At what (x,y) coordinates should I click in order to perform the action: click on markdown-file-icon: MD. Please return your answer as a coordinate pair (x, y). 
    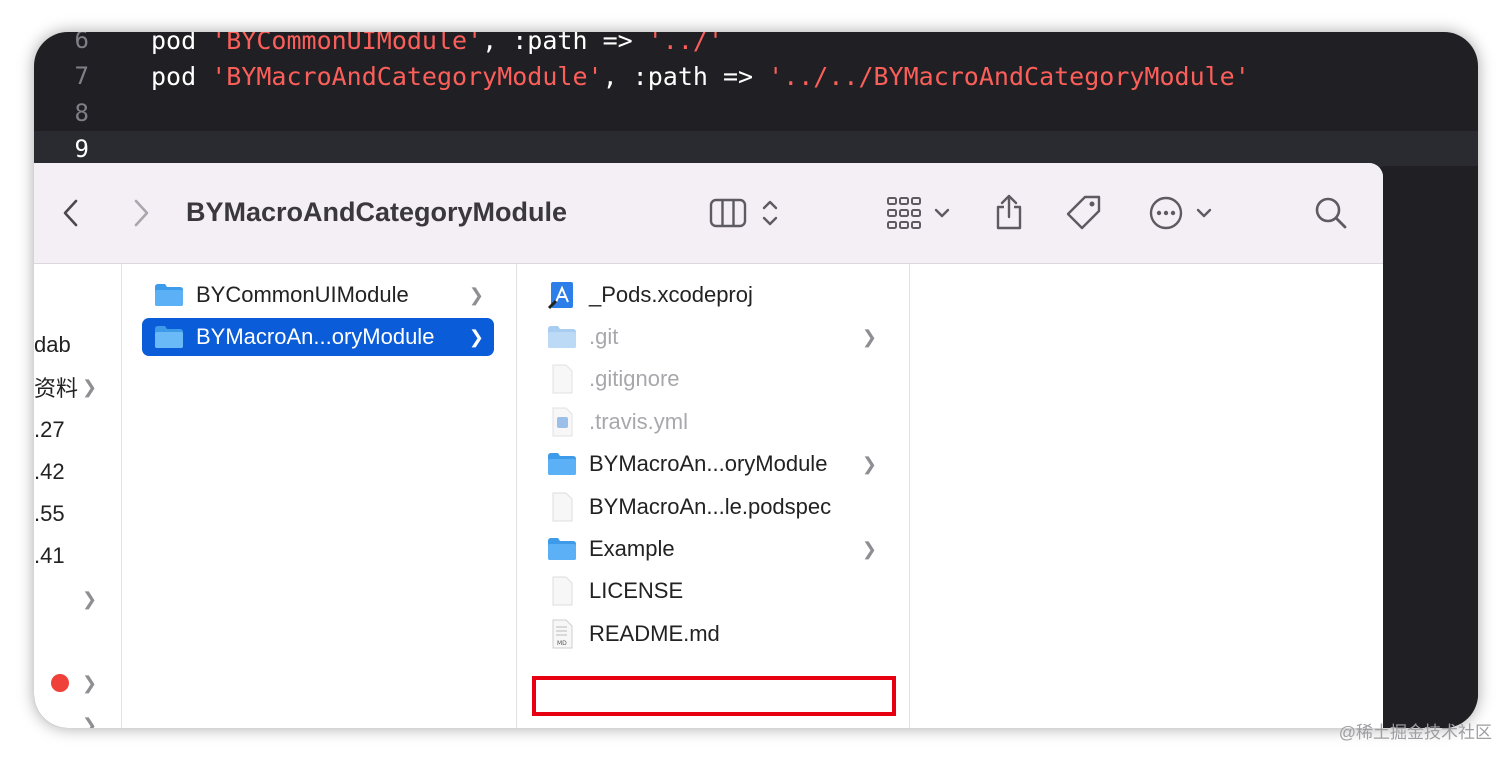
    Looking at the image, I should click on (562, 634).